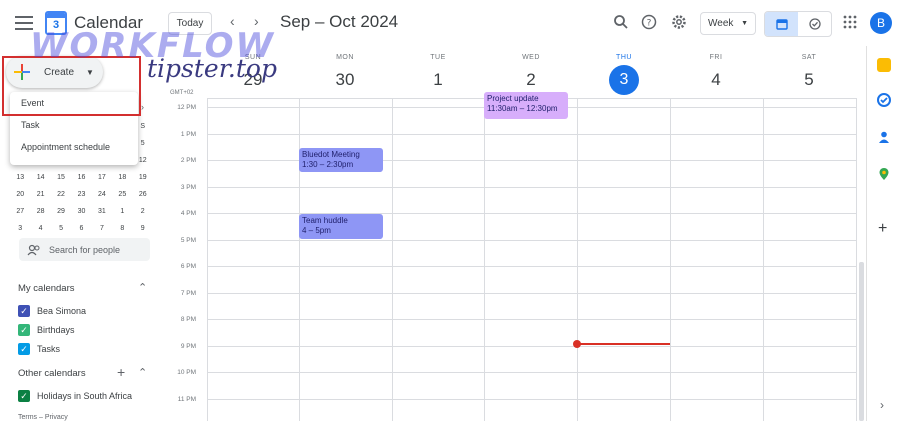  I want to click on mini-day: 27, so click(20, 211).